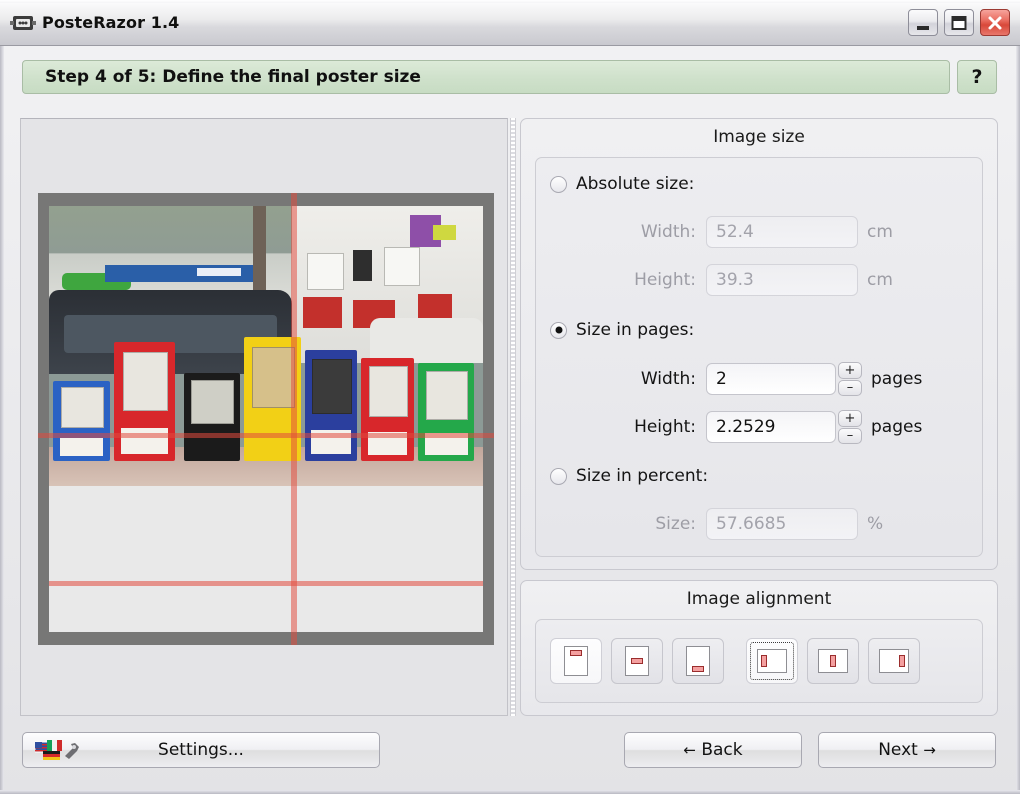 The width and height of the screenshot is (1020, 794). I want to click on pages-width-label: Width:, so click(668, 379).